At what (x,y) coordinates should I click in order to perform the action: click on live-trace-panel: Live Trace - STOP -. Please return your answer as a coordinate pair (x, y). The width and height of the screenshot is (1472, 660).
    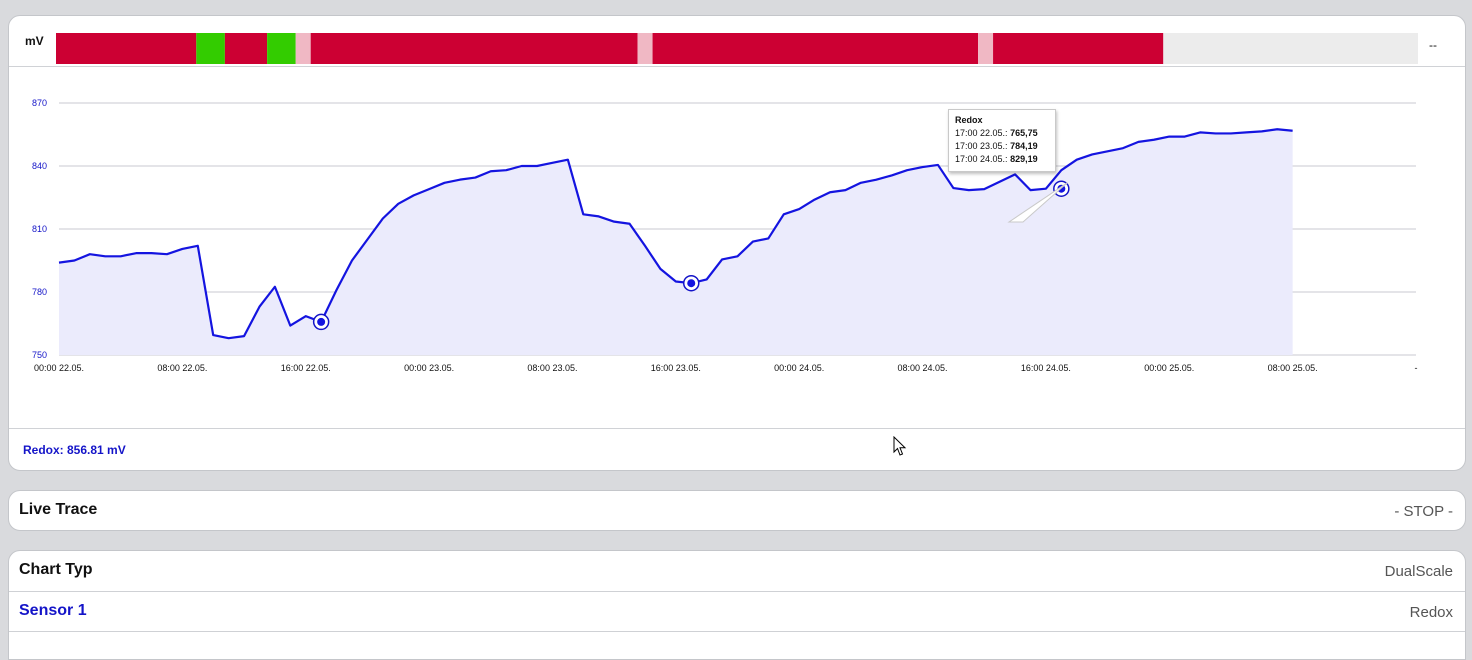
    Looking at the image, I should click on (737, 510).